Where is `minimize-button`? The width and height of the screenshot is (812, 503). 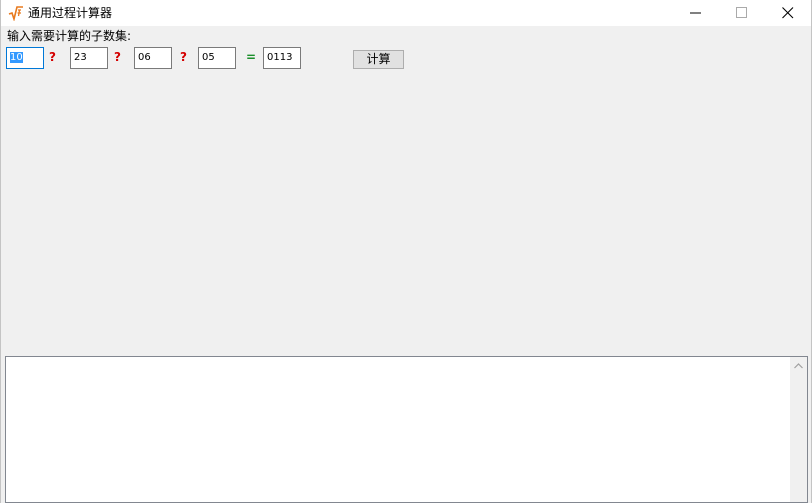
minimize-button is located at coordinates (696, 13).